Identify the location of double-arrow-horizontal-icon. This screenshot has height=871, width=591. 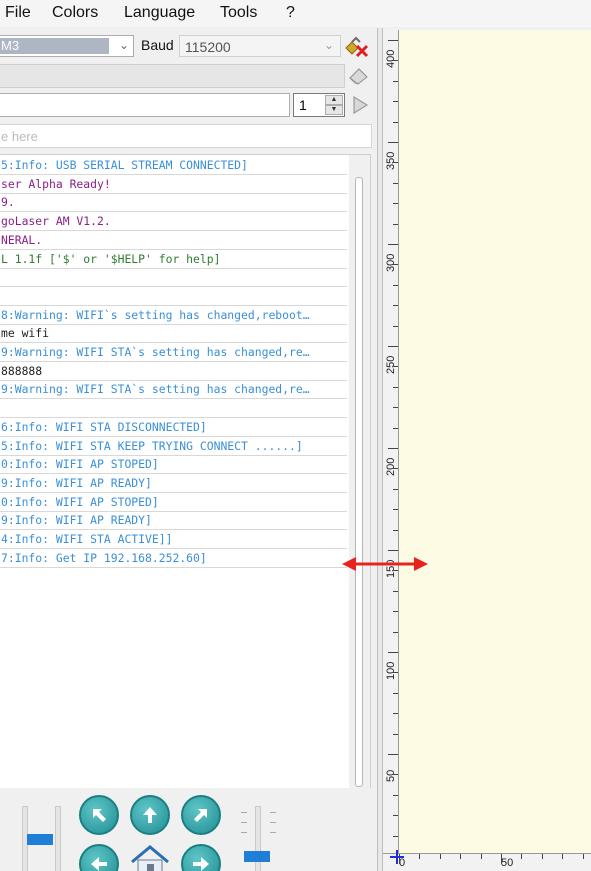
(385, 564).